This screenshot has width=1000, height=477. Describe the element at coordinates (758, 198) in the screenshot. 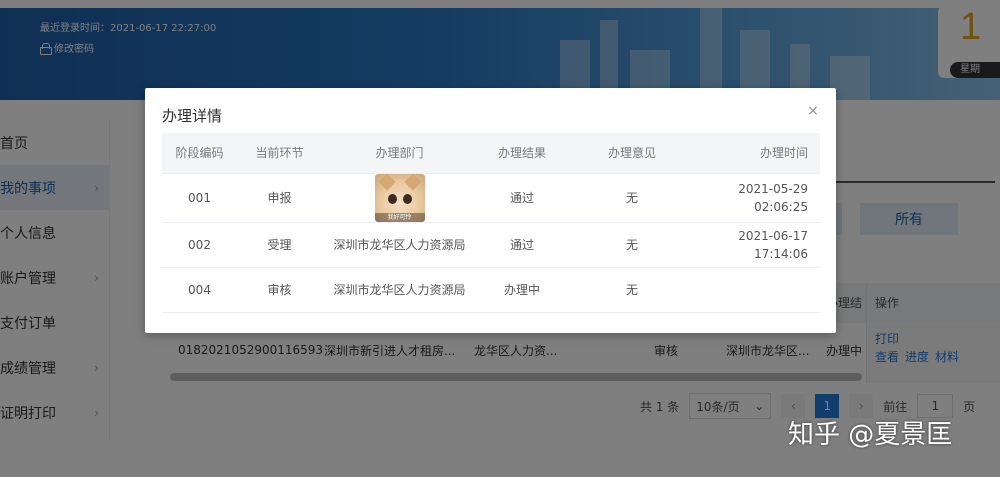

I see `cell-time: 2021-05-29 02:06:25` at that location.